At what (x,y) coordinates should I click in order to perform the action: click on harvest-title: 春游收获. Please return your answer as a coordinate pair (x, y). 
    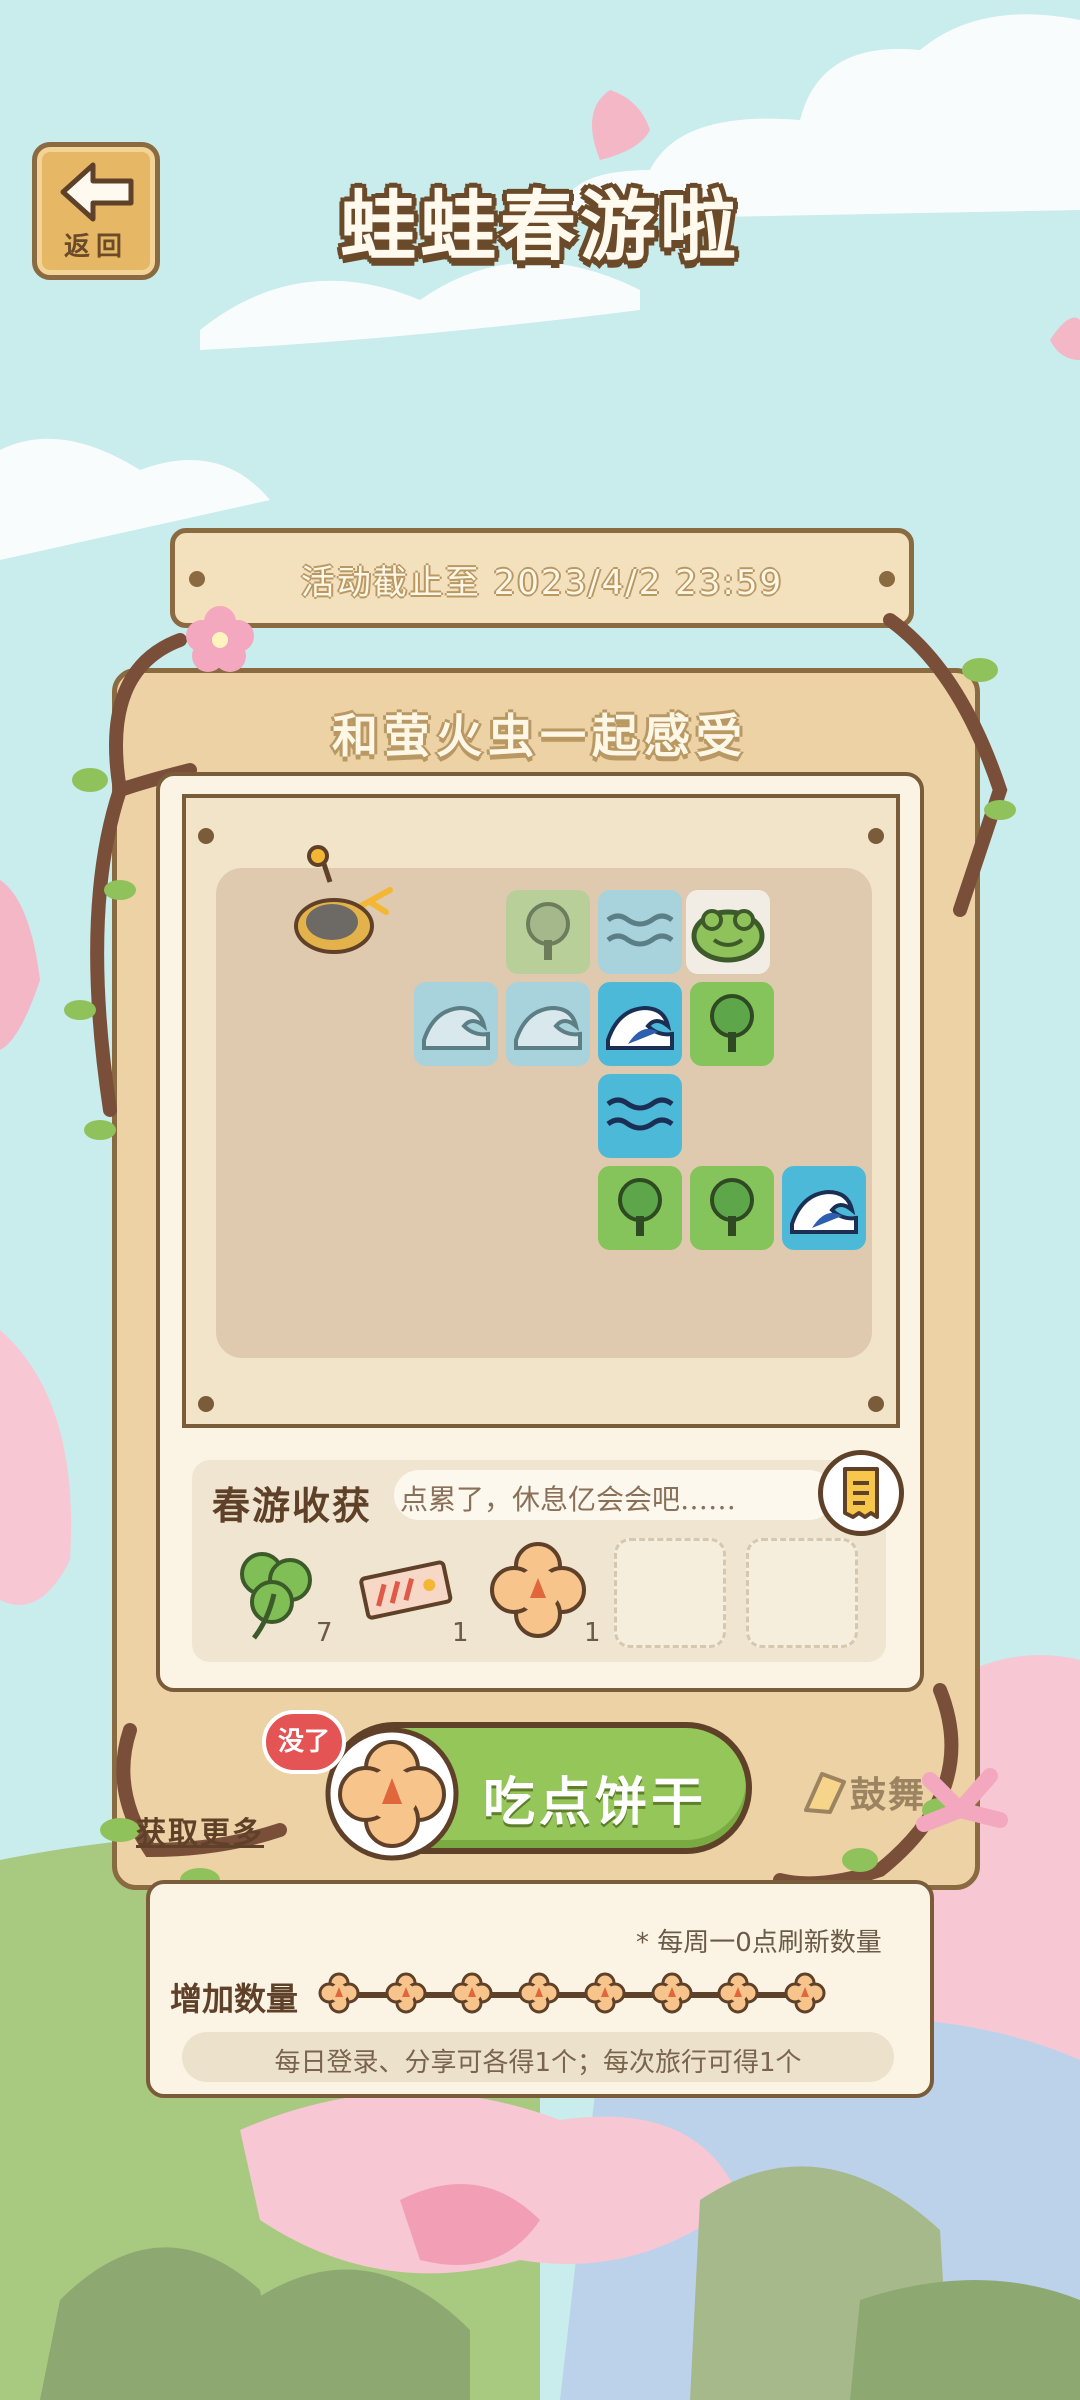
    Looking at the image, I should click on (292, 1506).